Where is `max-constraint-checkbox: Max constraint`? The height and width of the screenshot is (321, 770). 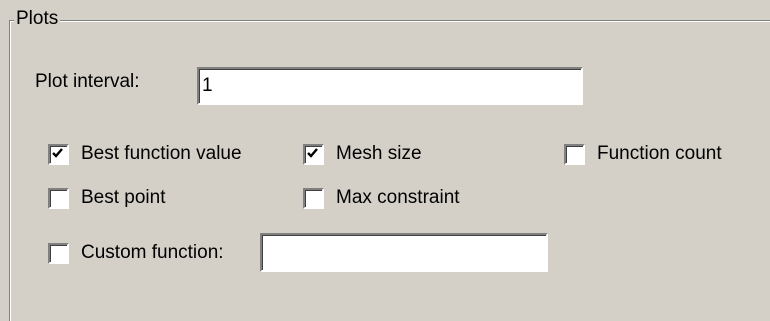 max-constraint-checkbox: Max constraint is located at coordinates (381, 198).